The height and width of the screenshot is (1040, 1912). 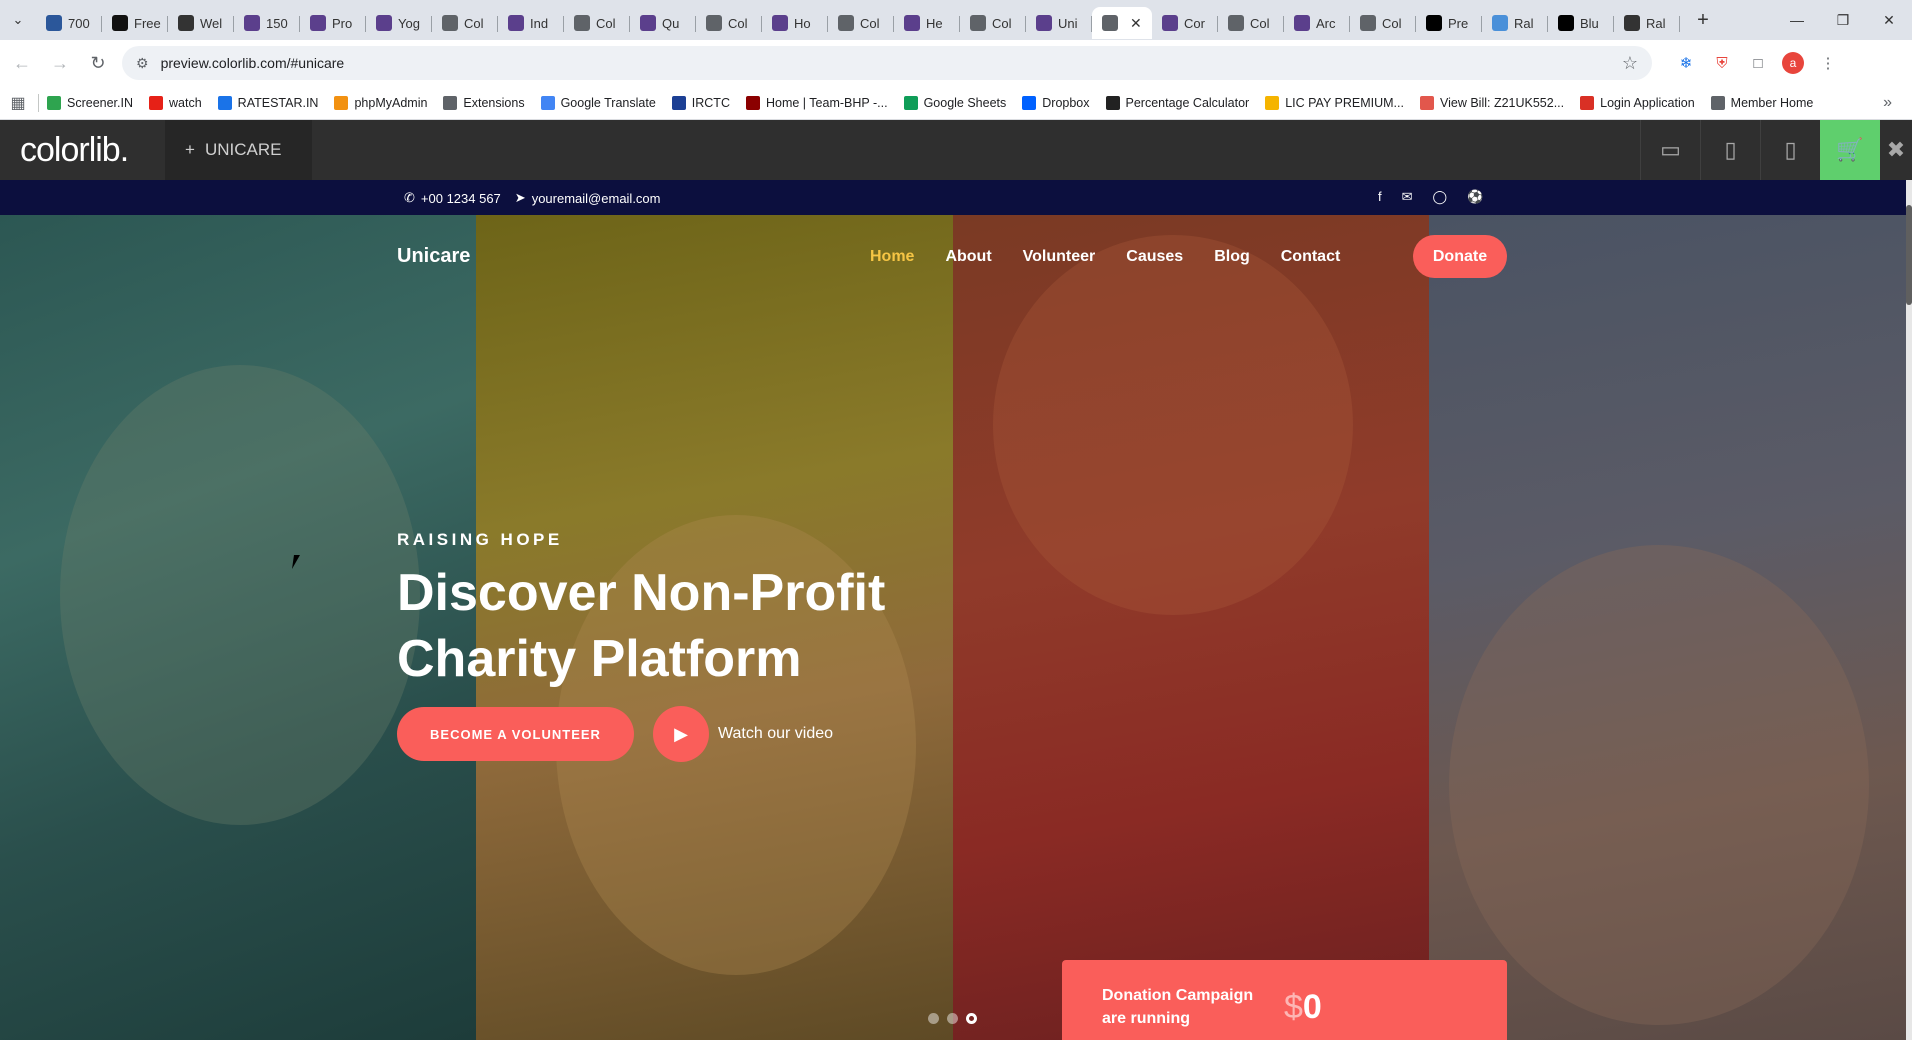 What do you see at coordinates (1670, 150) in the screenshot?
I see `desktop-view-icon: ▭` at bounding box center [1670, 150].